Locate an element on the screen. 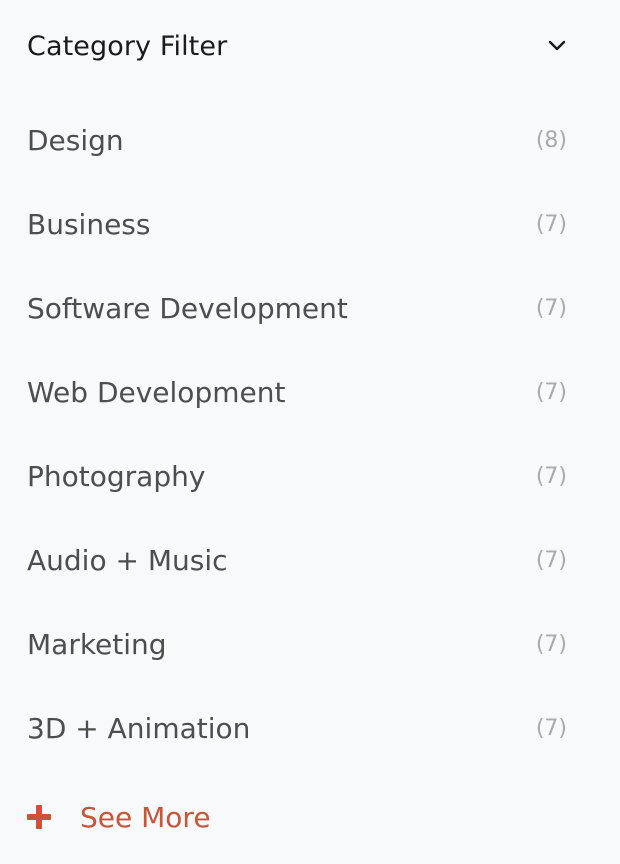 Image resolution: width=620 pixels, height=864 pixels. category-label: Audio + Music is located at coordinates (127, 560).